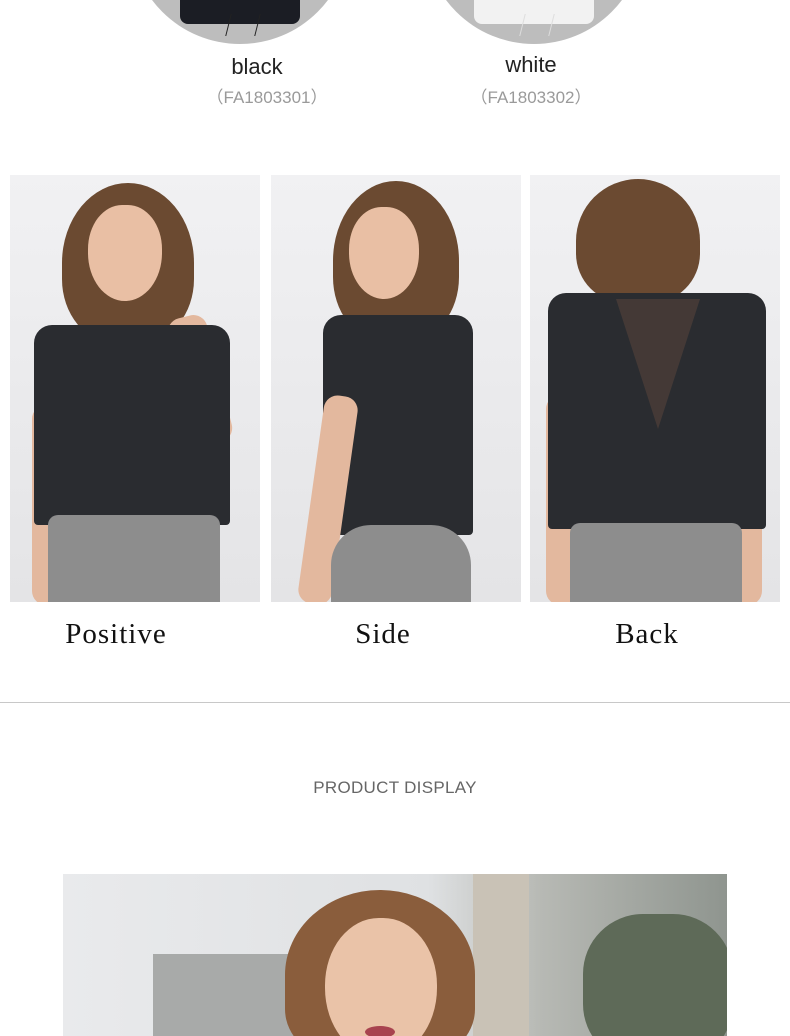 The height and width of the screenshot is (1036, 790). Describe the element at coordinates (267, 97) in the screenshot. I see `color-code-black: （FA1803301）` at that location.